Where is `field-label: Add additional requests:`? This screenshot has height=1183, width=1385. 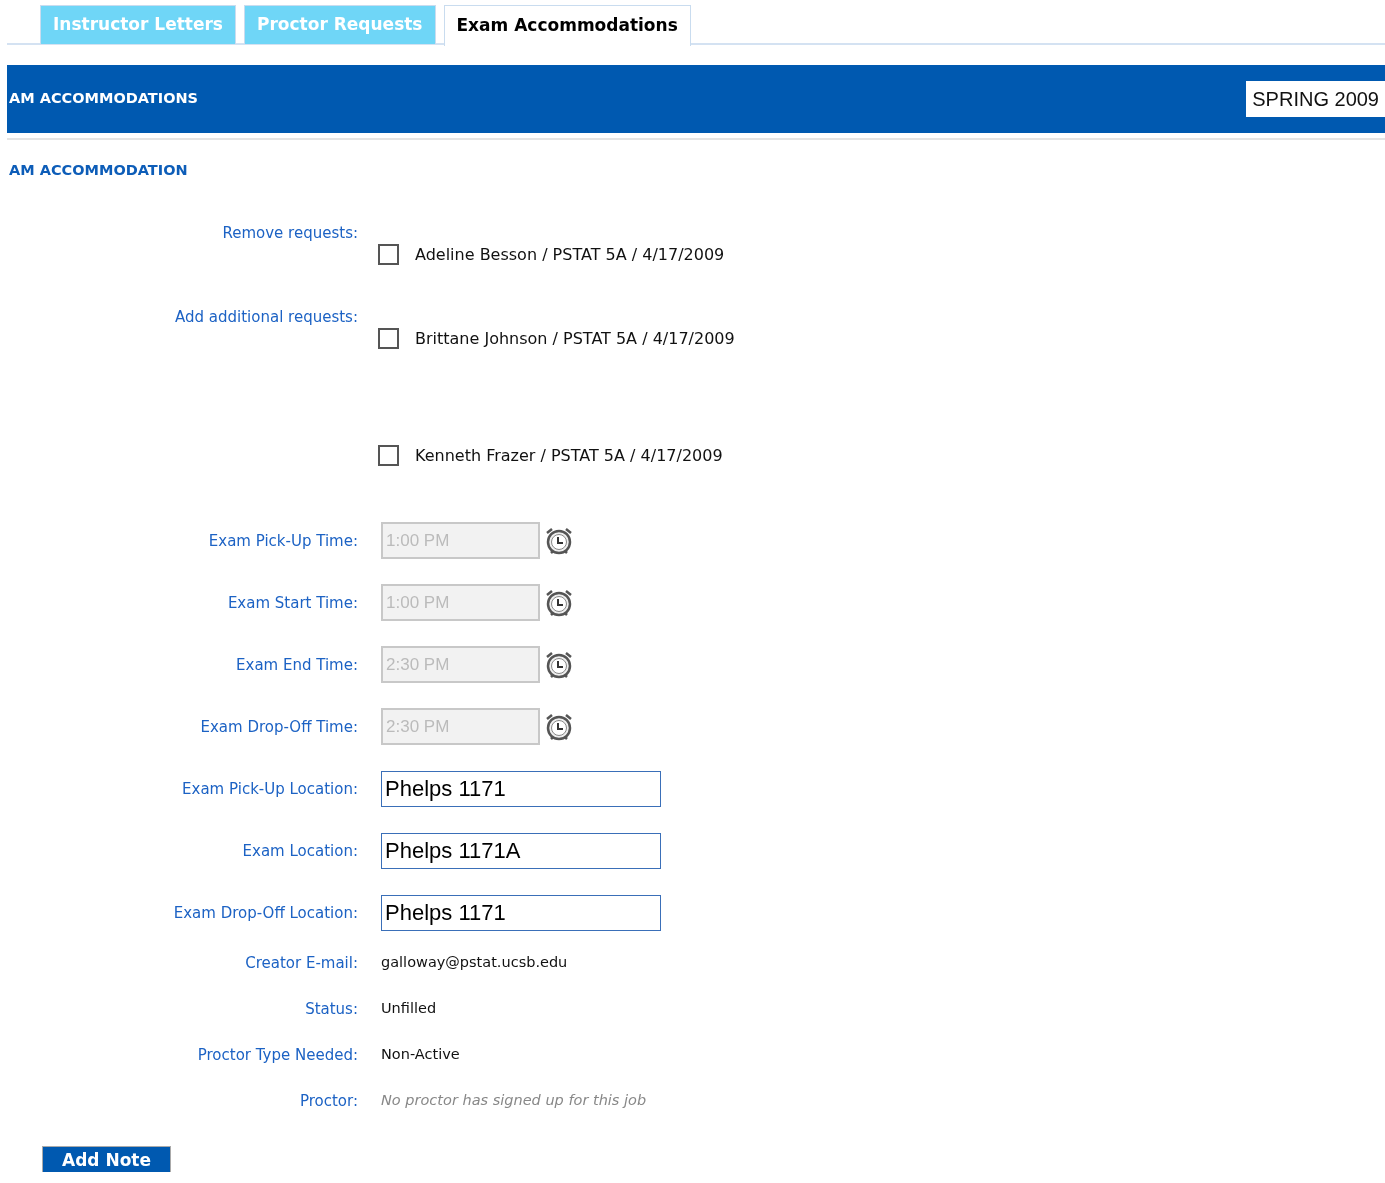 field-label: Add additional requests: is located at coordinates (266, 317).